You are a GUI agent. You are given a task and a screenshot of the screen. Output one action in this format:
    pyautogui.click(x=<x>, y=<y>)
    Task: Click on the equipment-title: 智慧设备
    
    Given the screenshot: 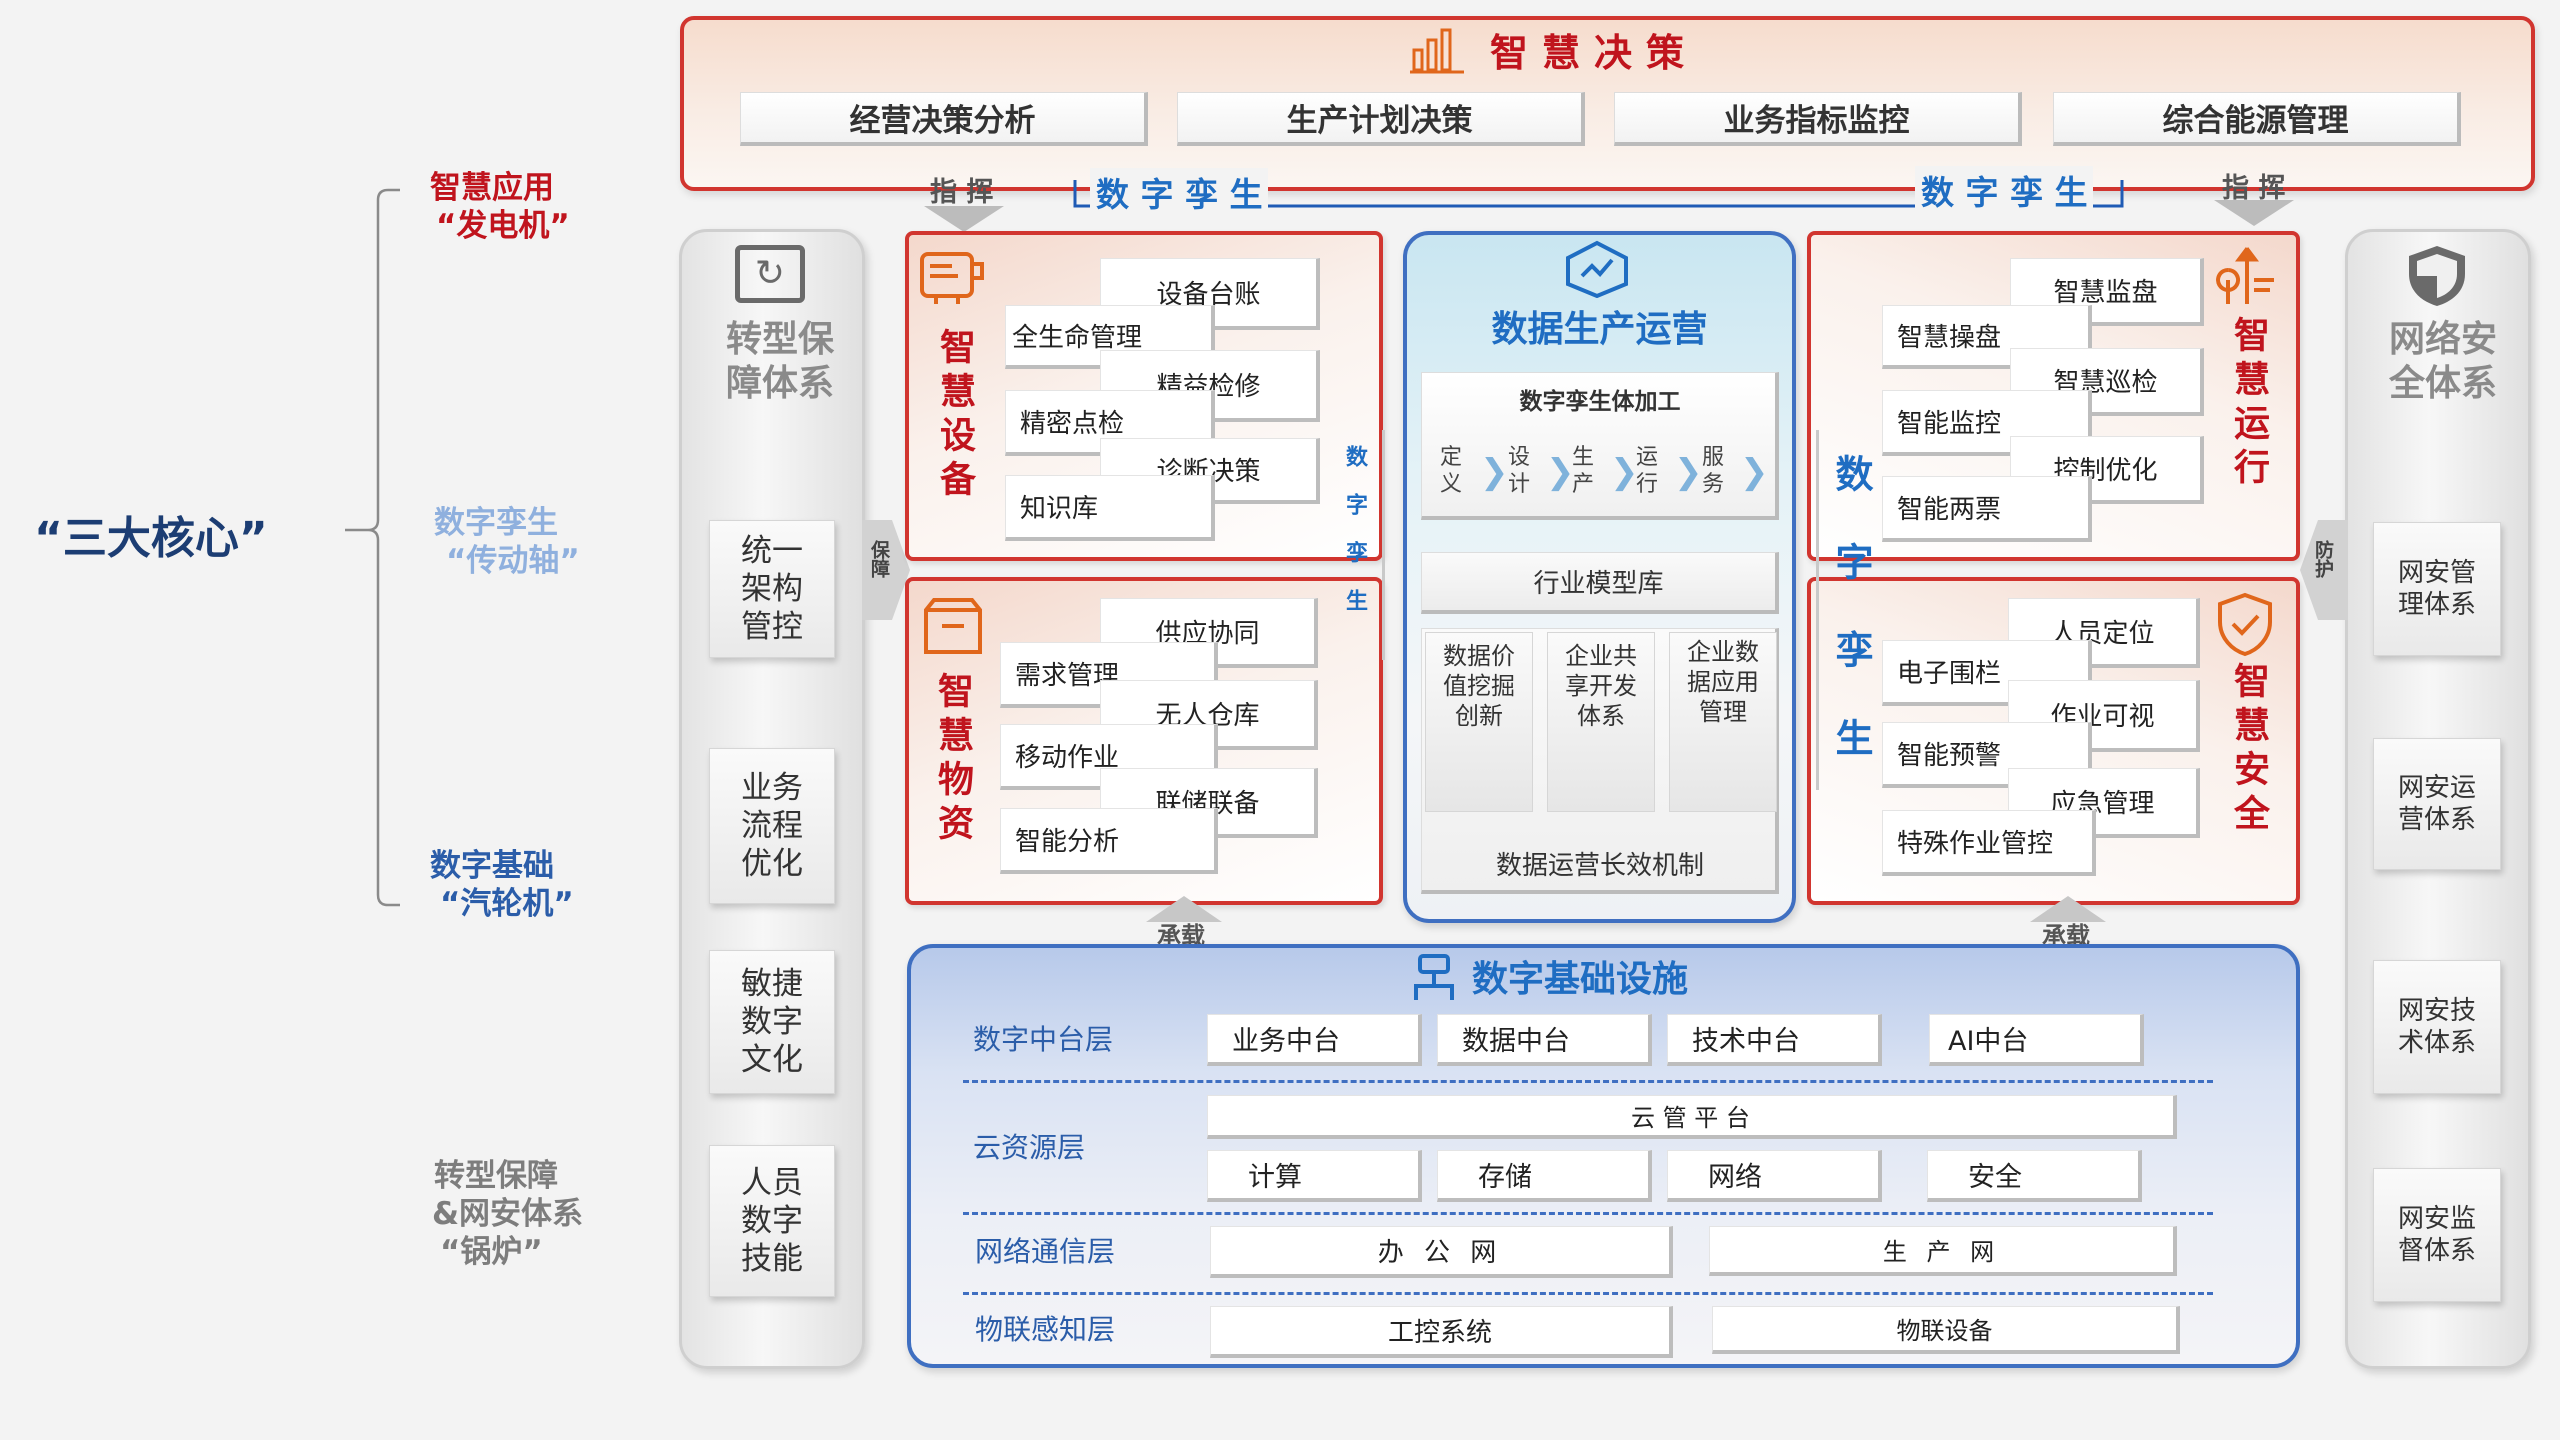 What is the action you would take?
    pyautogui.click(x=954, y=416)
    